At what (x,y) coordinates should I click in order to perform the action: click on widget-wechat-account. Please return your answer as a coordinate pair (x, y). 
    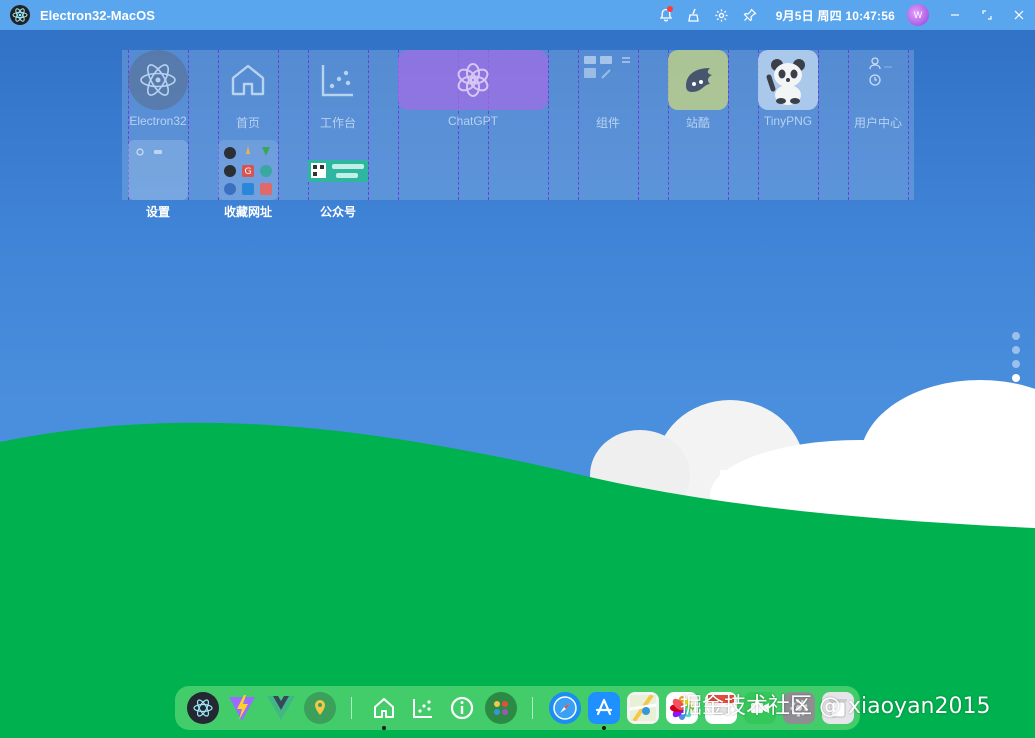
    Looking at the image, I should click on (338, 170).